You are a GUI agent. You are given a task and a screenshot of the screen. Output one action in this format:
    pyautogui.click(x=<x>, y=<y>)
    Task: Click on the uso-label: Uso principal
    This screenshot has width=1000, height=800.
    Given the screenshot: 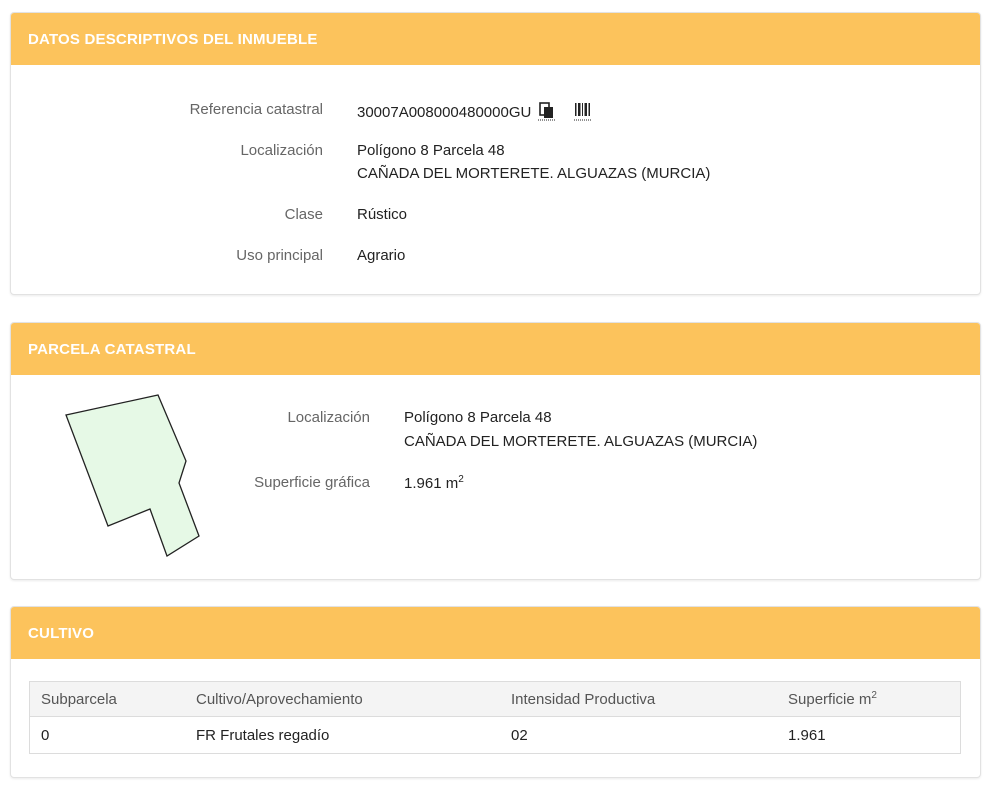 What is the action you would take?
    pyautogui.click(x=279, y=255)
    